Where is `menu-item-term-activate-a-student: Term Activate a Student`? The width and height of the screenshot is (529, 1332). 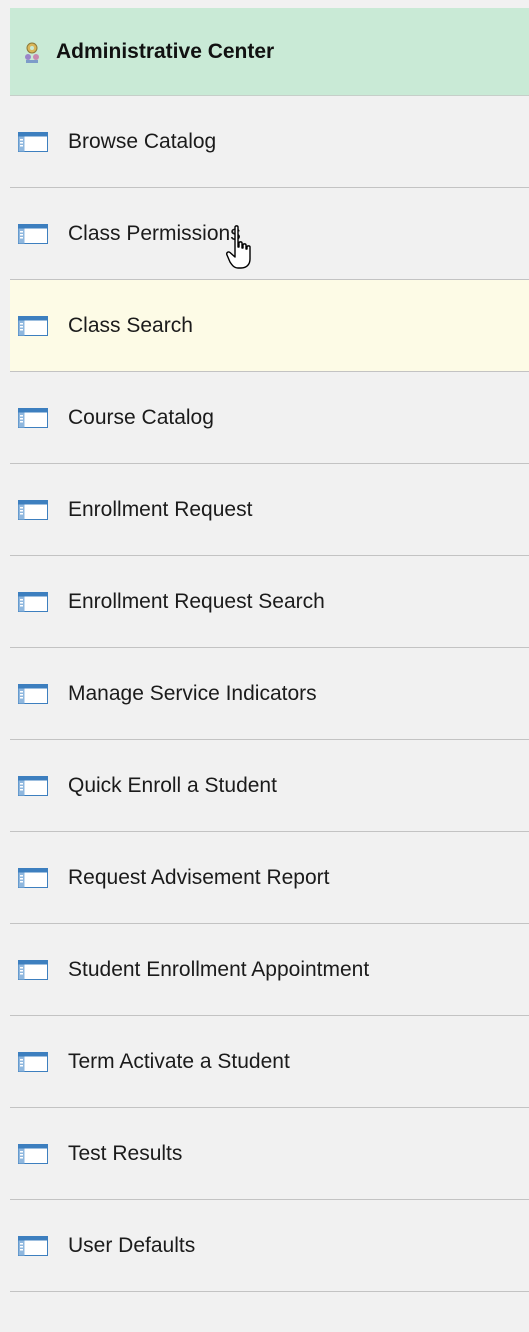
menu-item-term-activate-a-student: Term Activate a Student is located at coordinates (269, 1062).